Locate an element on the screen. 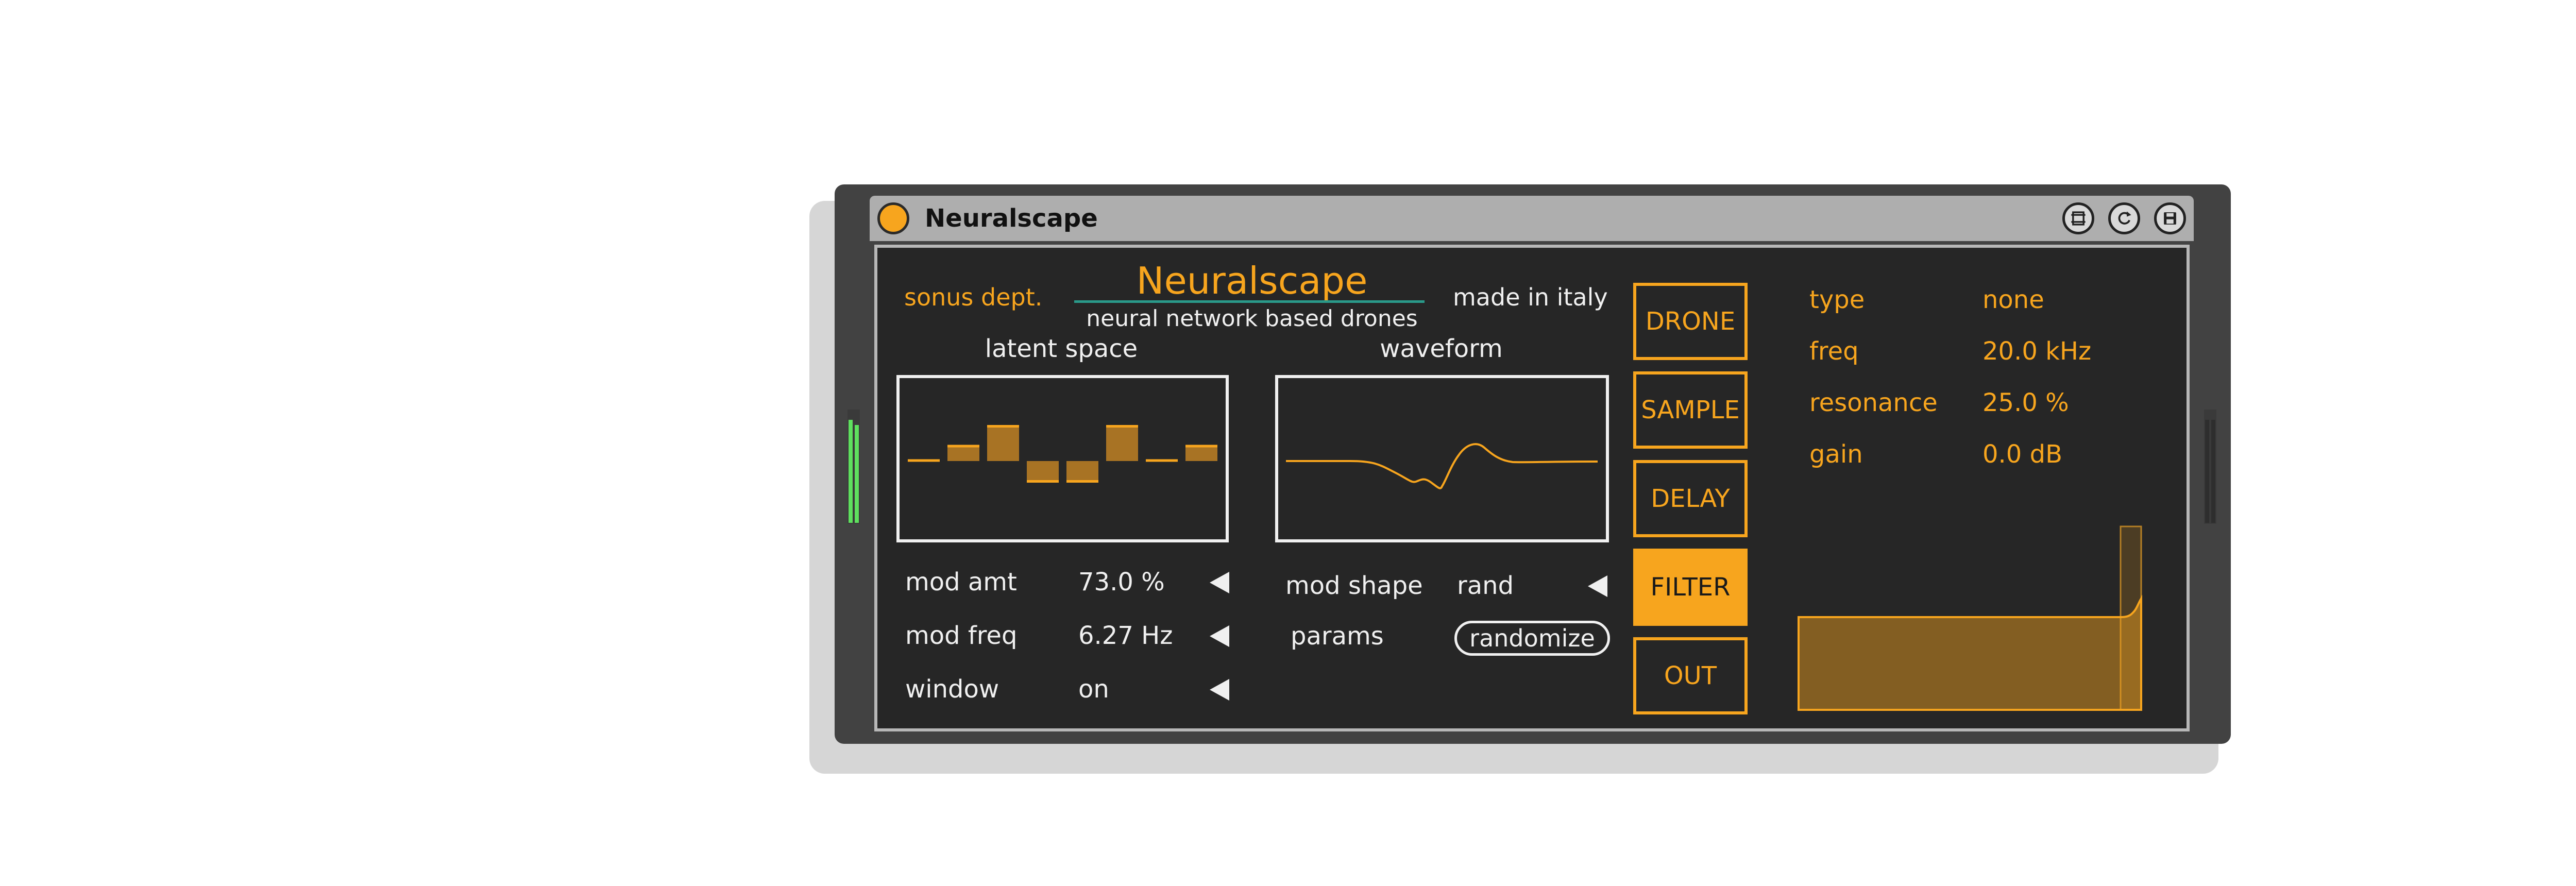 The width and height of the screenshot is (2576, 886). mod-freq-value: 6.27 Hz is located at coordinates (1125, 635).